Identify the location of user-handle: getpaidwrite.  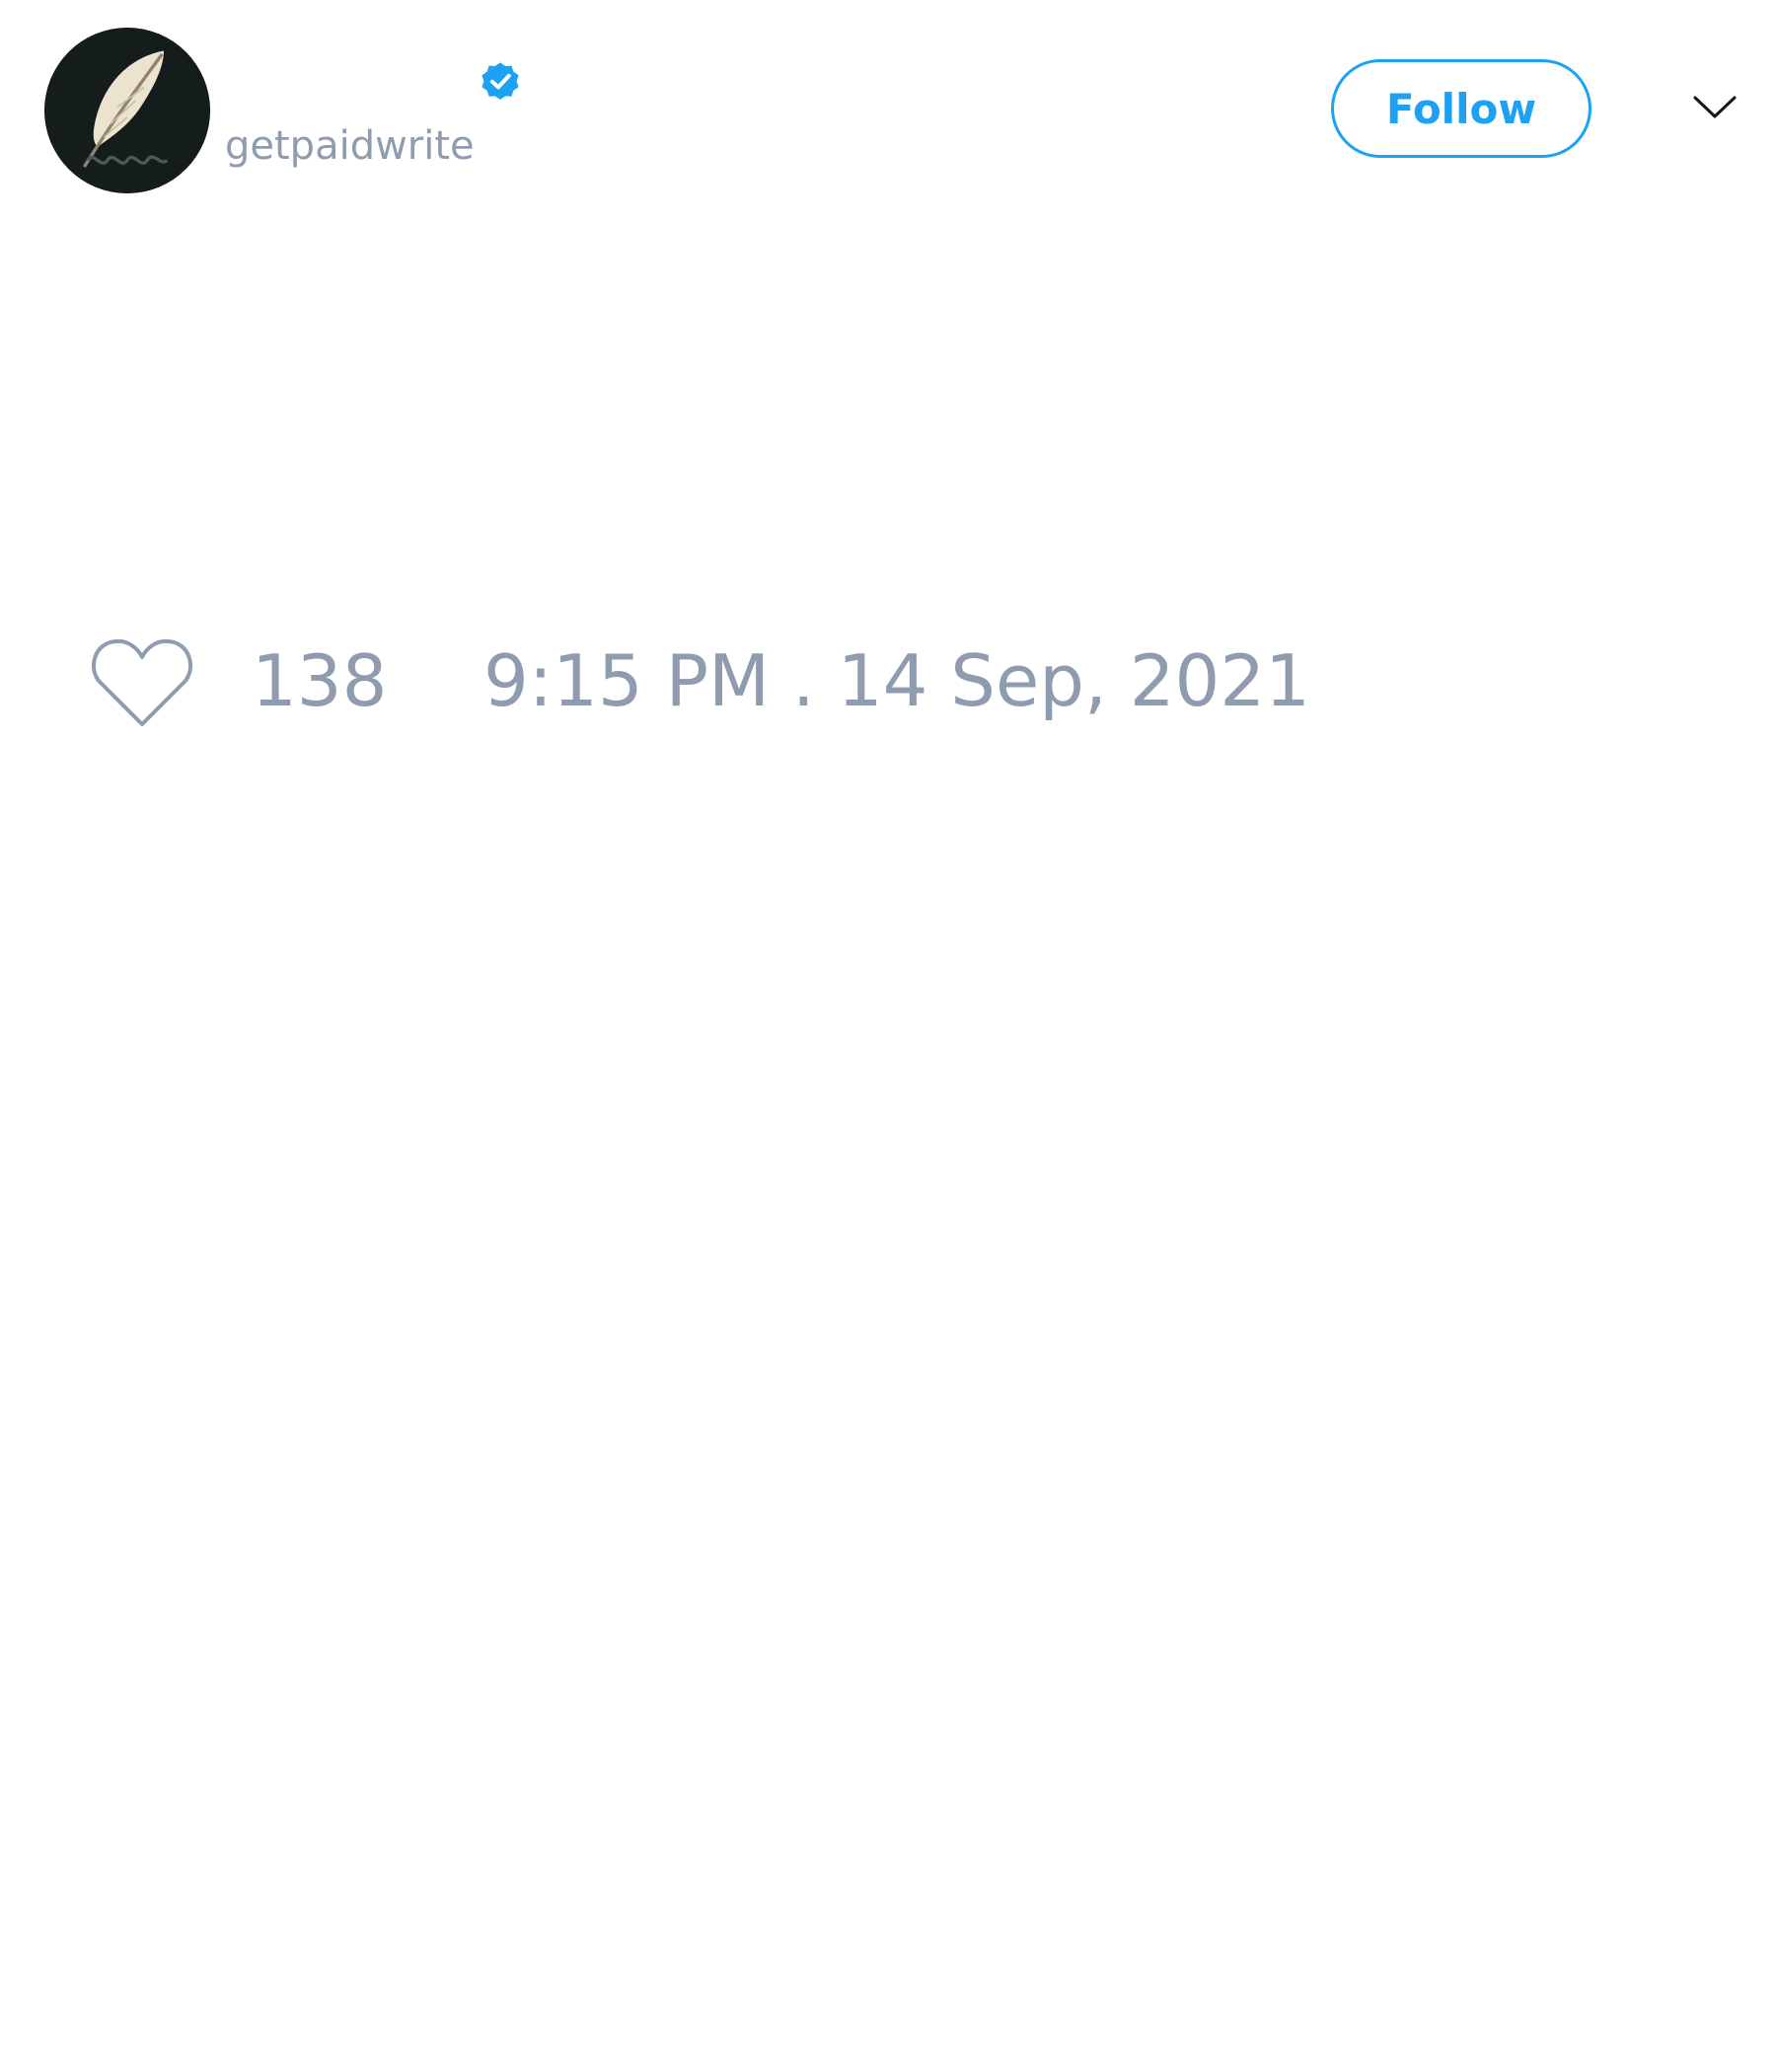
(350, 146).